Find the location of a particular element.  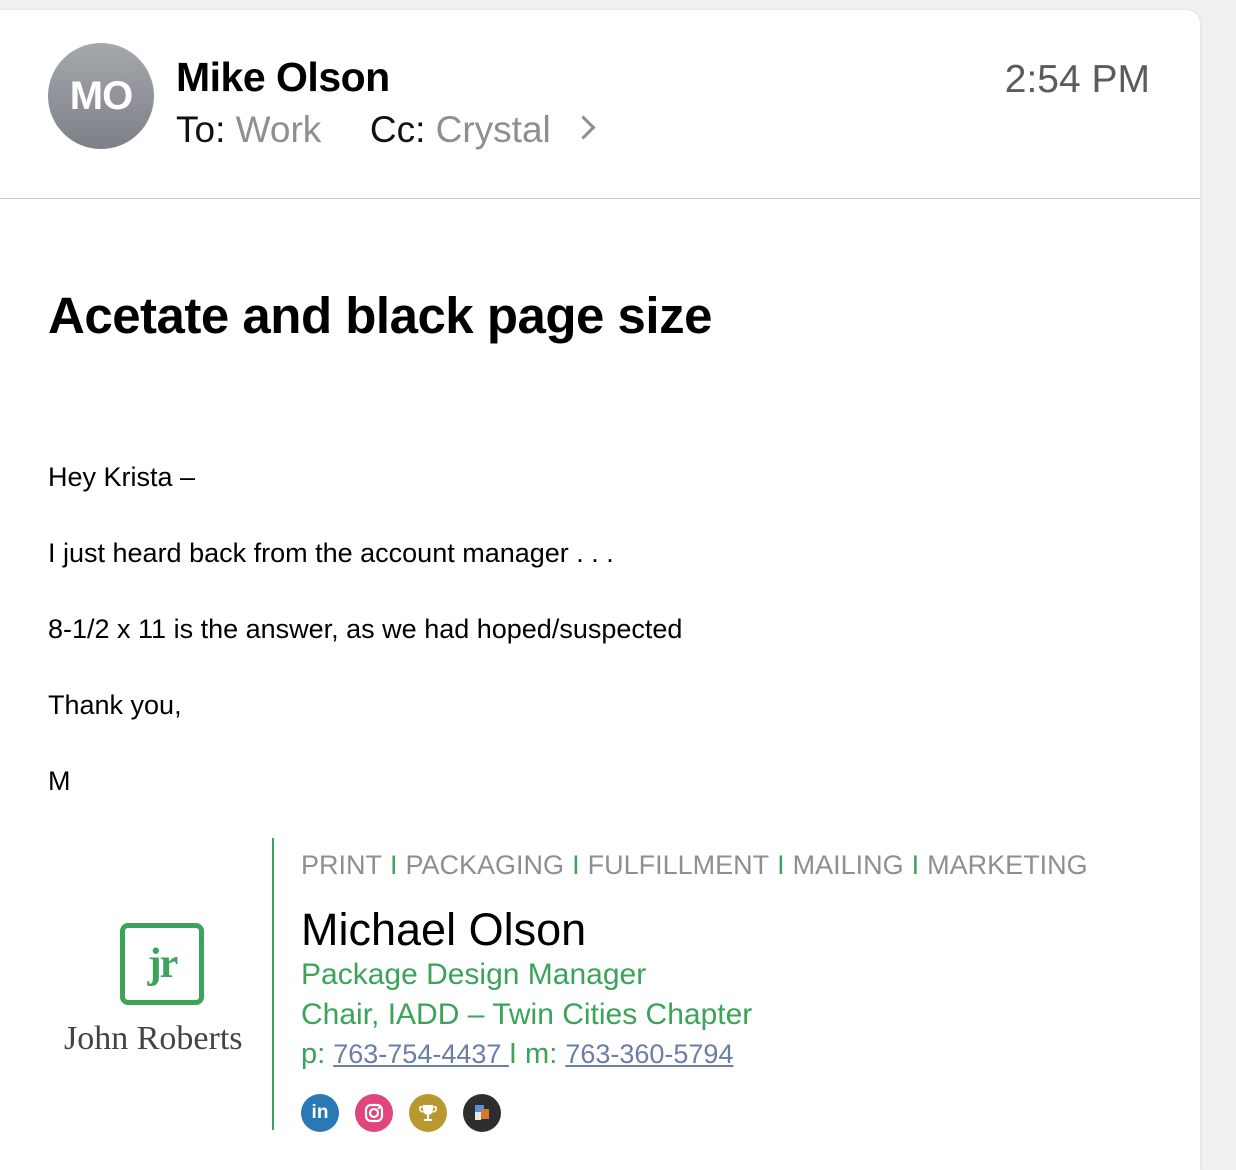

body-line: Hey Krista – is located at coordinates (122, 477).